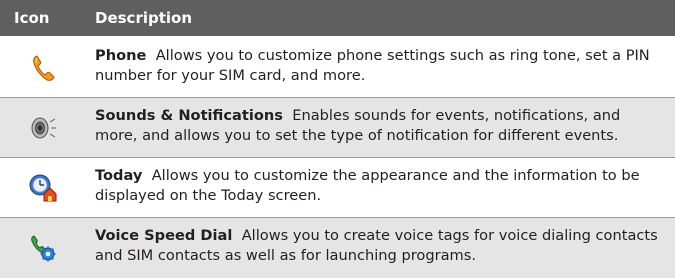  Describe the element at coordinates (119, 175) in the screenshot. I see `row-title: Today` at that location.